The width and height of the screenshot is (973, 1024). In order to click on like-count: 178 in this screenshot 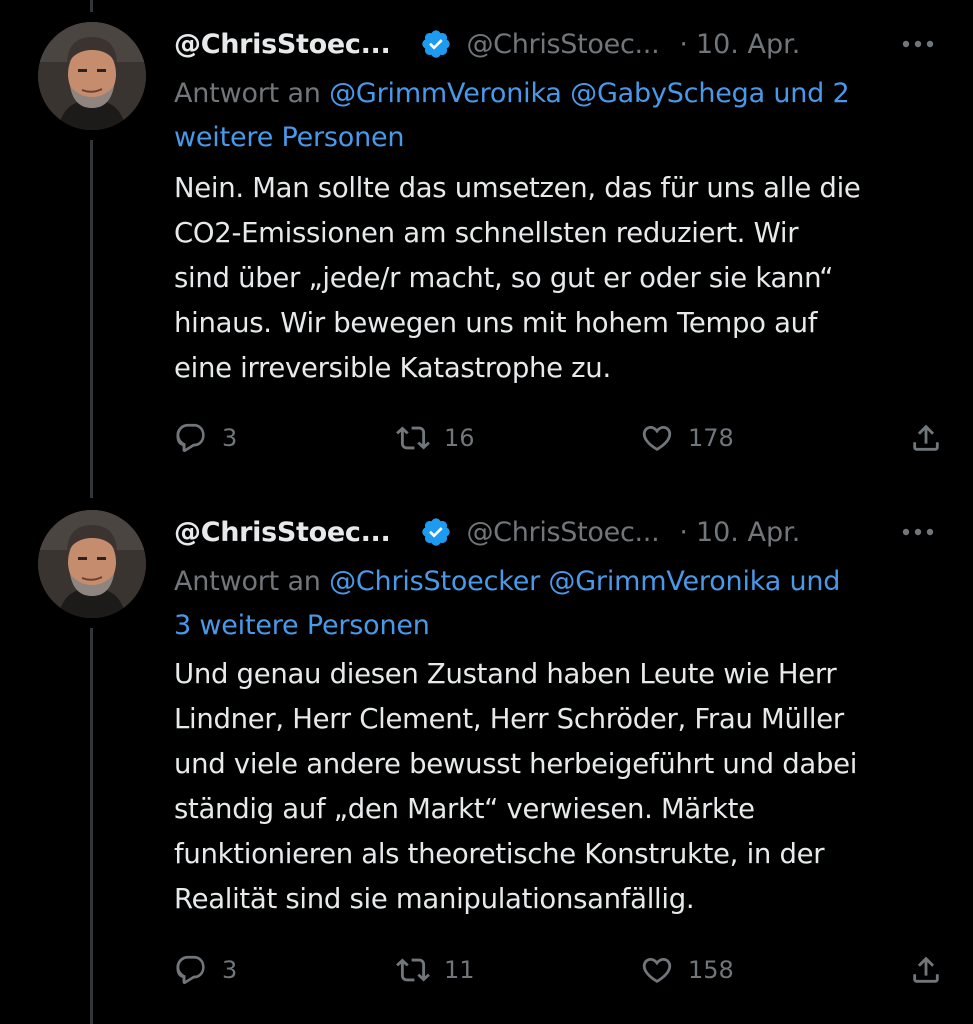, I will do `click(711, 438)`.